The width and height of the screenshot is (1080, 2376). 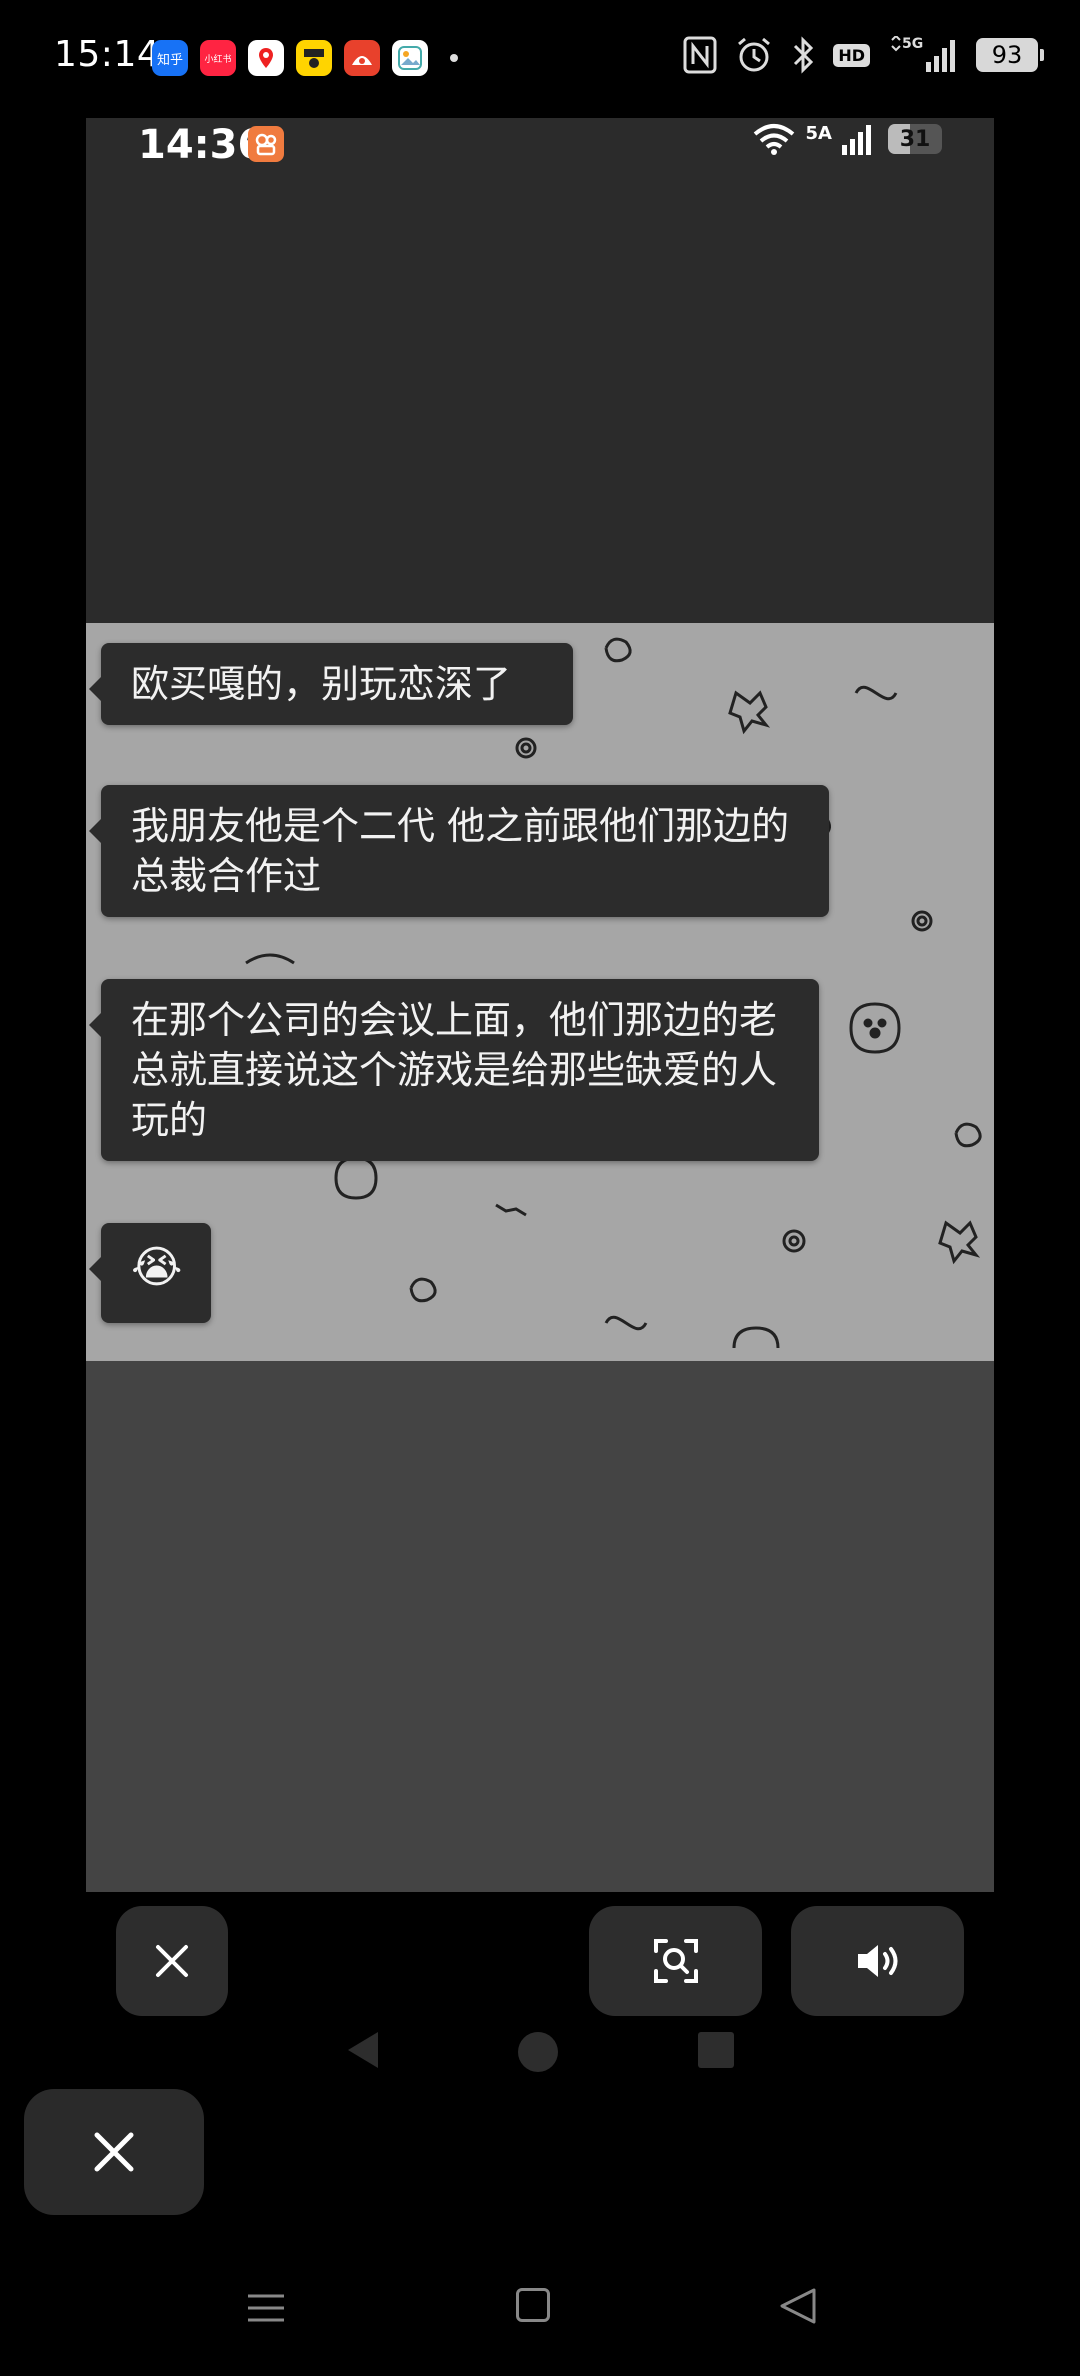 I want to click on system-status-icons: HD 5G 93, so click(x=863, y=55).